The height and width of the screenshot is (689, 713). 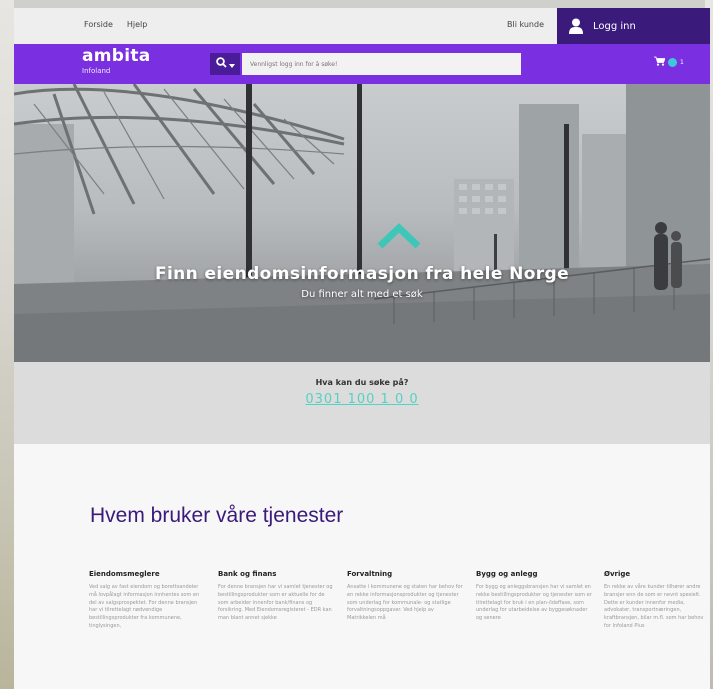 What do you see at coordinates (525, 24) in the screenshot?
I see `become-customer-link: Bli kunde` at bounding box center [525, 24].